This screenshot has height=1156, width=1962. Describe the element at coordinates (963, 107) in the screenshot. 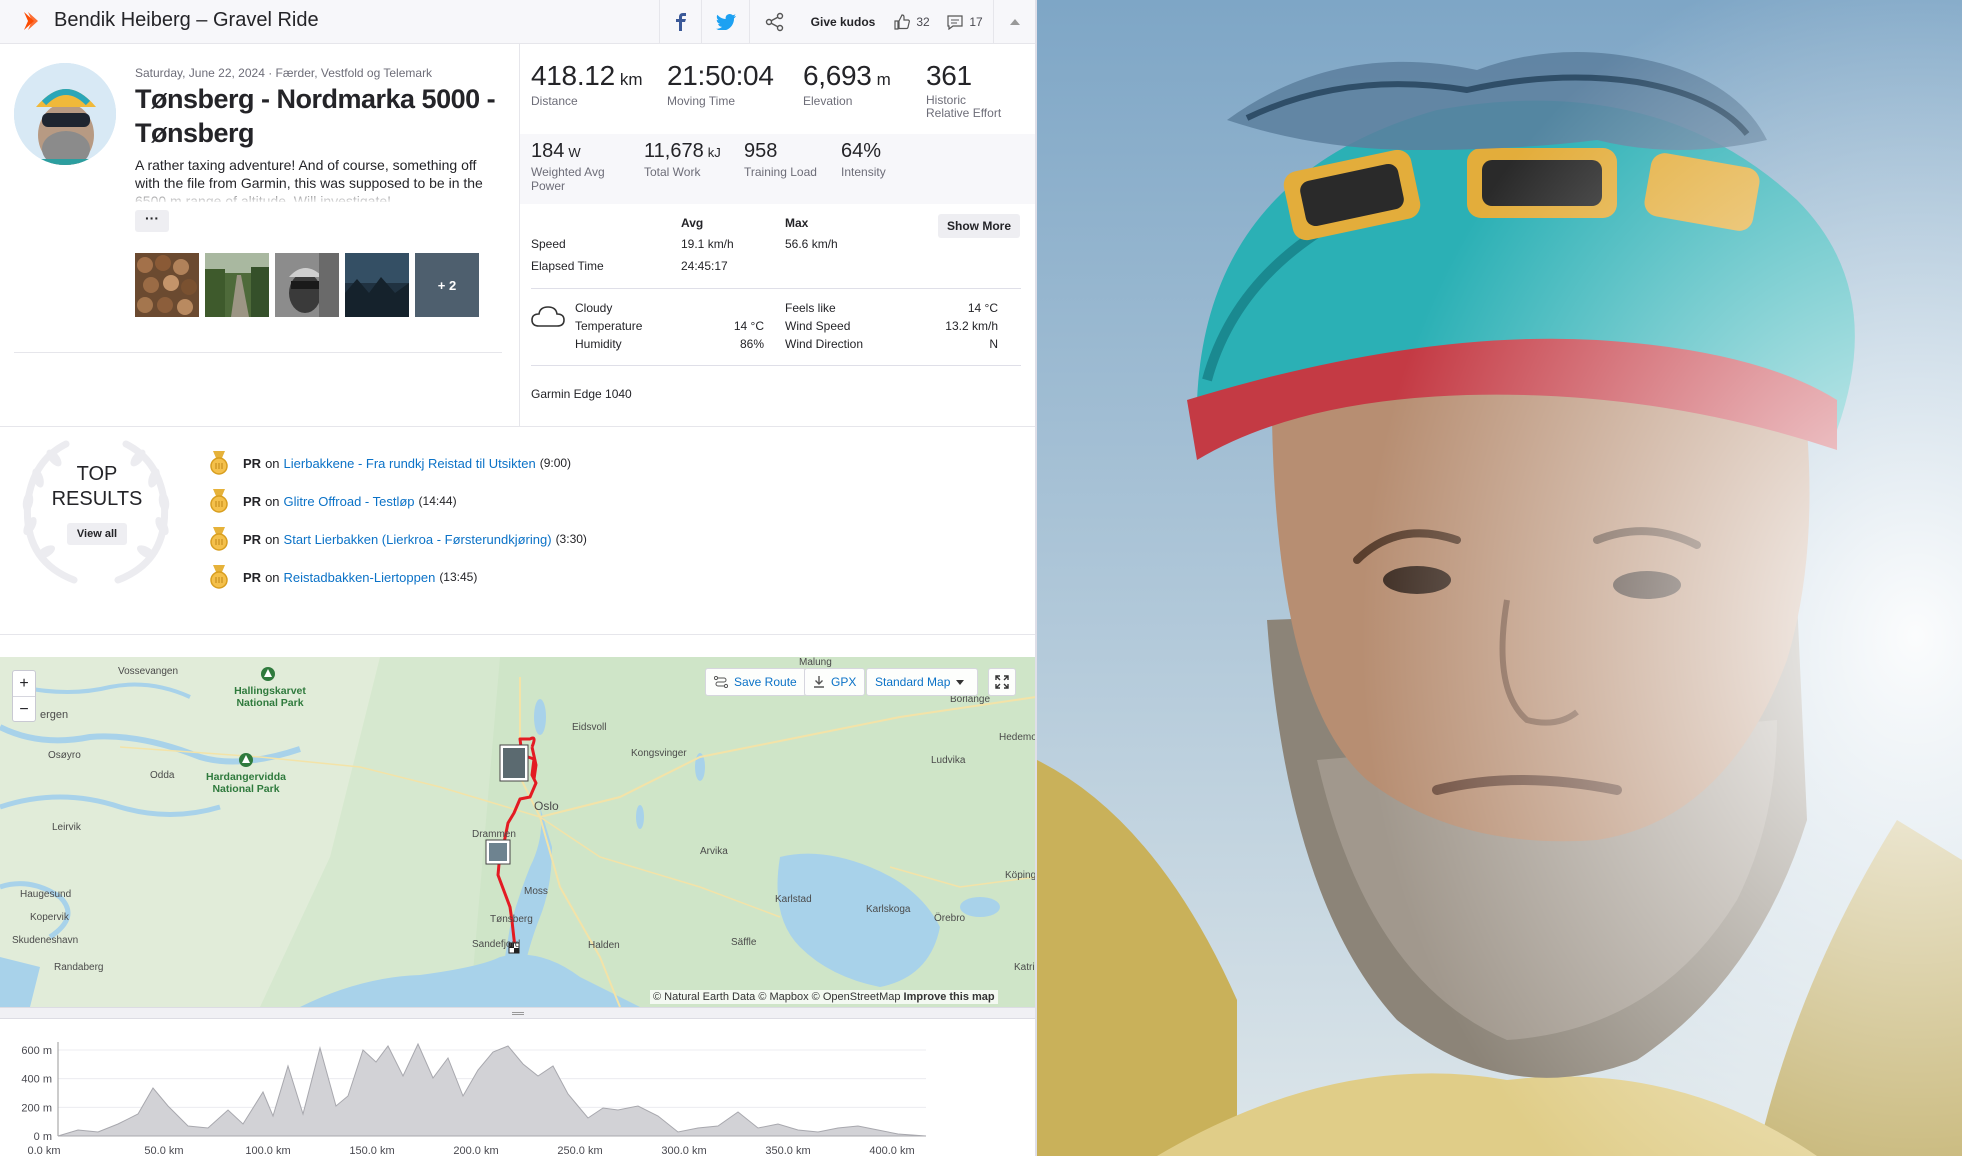

I see `relative-effort-label: Historic Relative Effort` at that location.